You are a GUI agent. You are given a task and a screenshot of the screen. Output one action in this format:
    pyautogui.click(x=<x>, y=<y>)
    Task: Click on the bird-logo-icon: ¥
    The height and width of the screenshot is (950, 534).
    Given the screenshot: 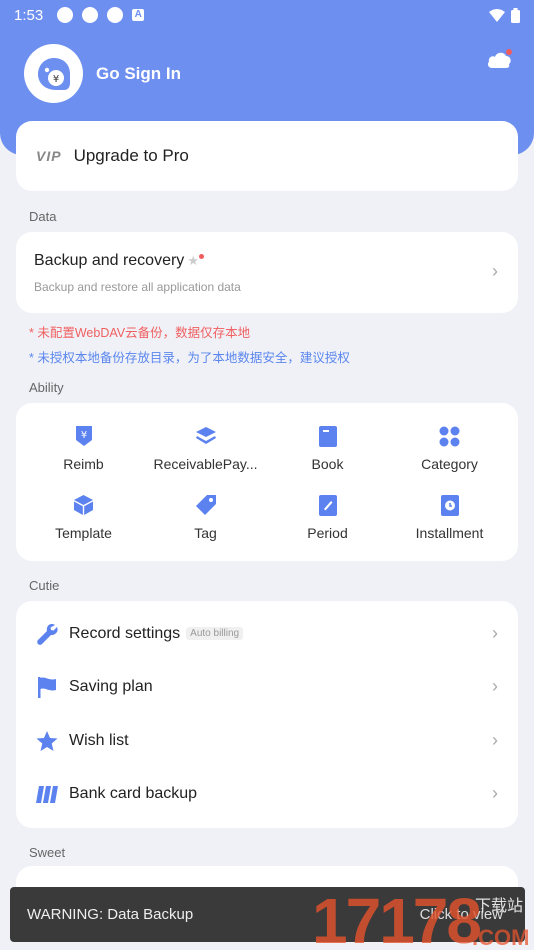 What is the action you would take?
    pyautogui.click(x=53, y=73)
    